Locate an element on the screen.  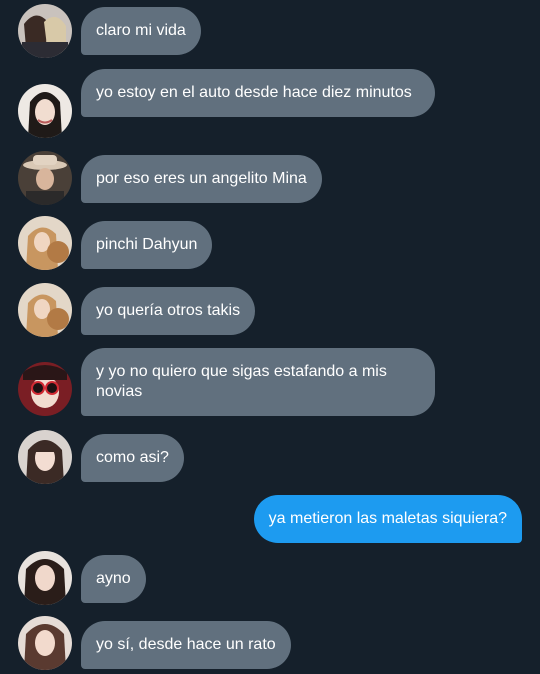
message-text: pinchi Dahyun is located at coordinates (147, 244).